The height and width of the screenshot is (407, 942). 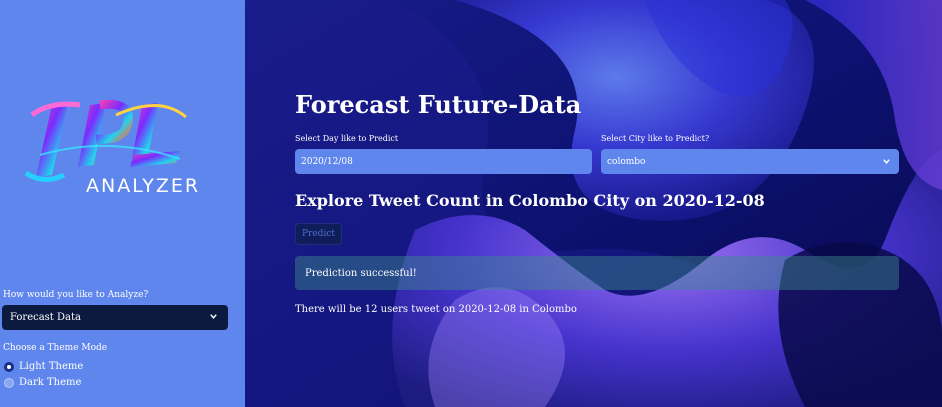 I want to click on page-title: Forecast Future-Data, so click(x=438, y=104).